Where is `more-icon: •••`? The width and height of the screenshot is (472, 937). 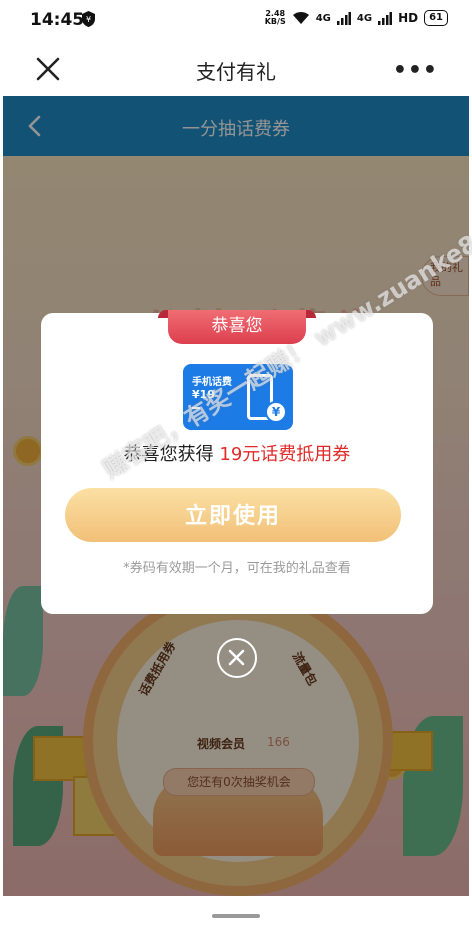 more-icon: ••• is located at coordinates (415, 70).